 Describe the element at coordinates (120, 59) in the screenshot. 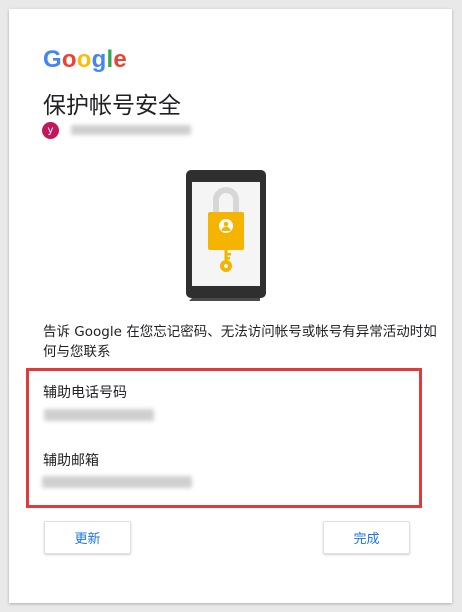

I see `logo-letter: e` at that location.